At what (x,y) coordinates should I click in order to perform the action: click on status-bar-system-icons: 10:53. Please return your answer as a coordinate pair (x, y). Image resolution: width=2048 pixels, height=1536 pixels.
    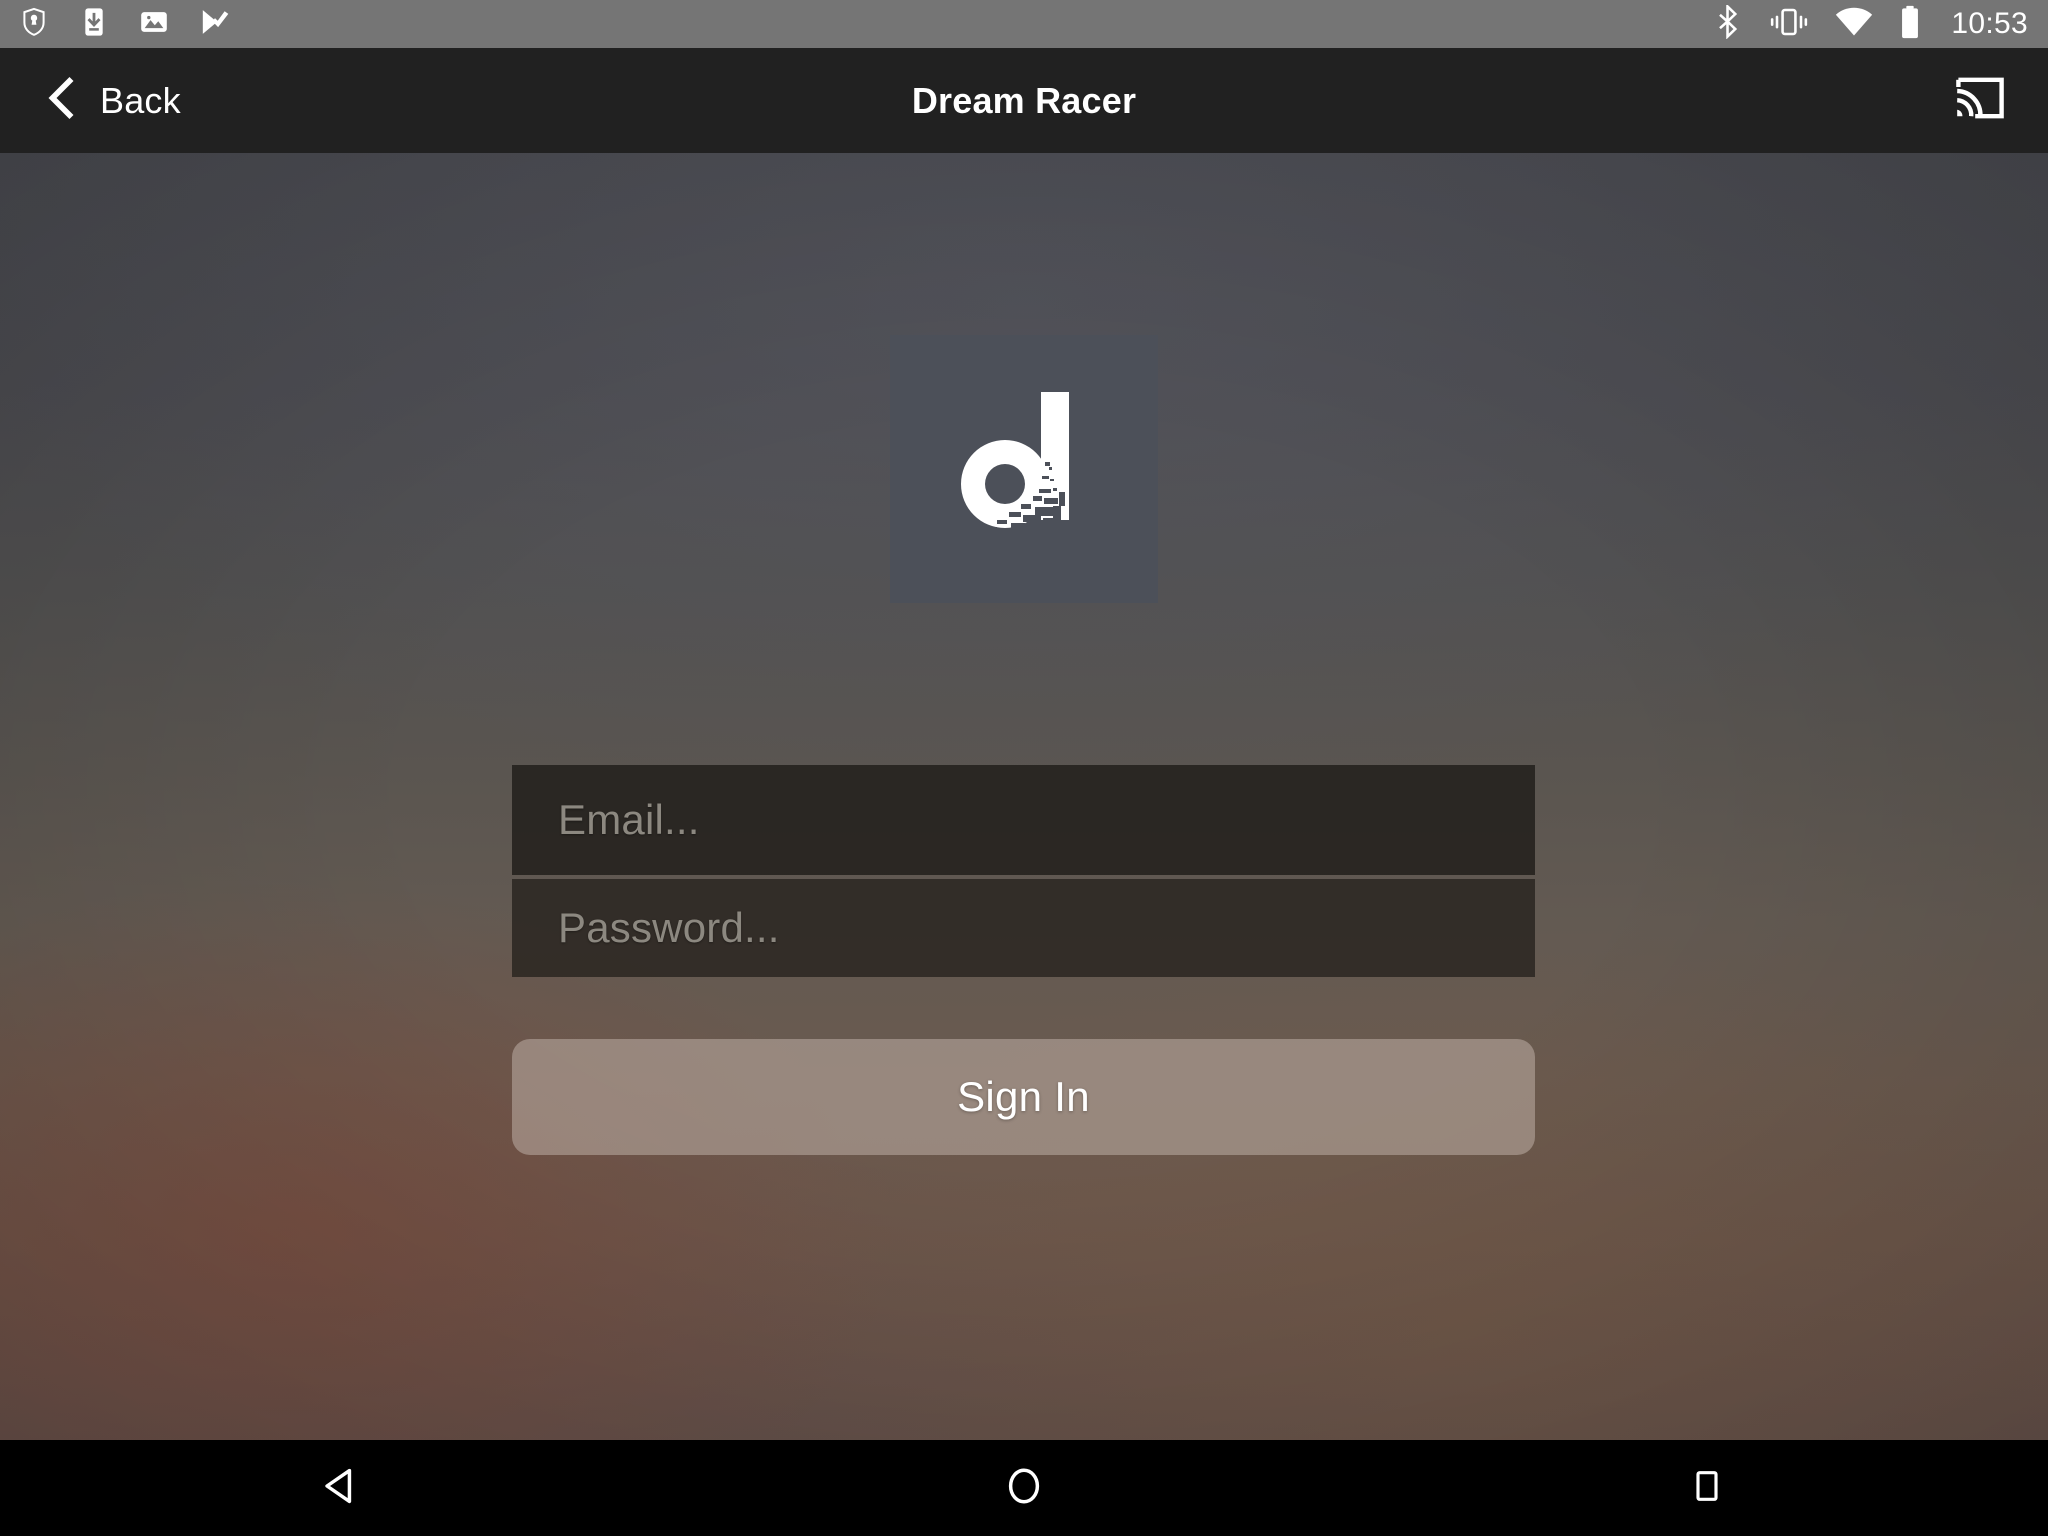
    Looking at the image, I should click on (1870, 23).